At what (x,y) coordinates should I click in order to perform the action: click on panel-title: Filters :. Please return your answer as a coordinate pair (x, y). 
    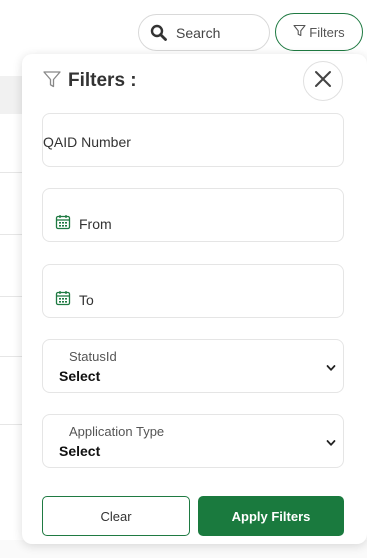
    Looking at the image, I should click on (102, 80).